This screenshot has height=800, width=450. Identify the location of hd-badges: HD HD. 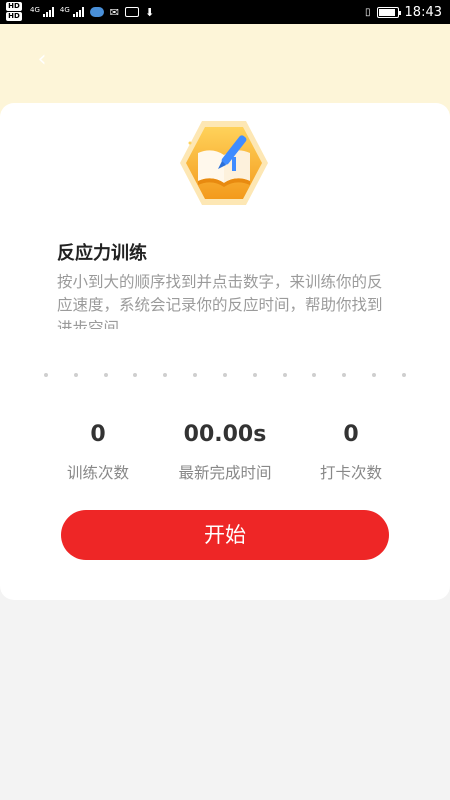
(14, 11).